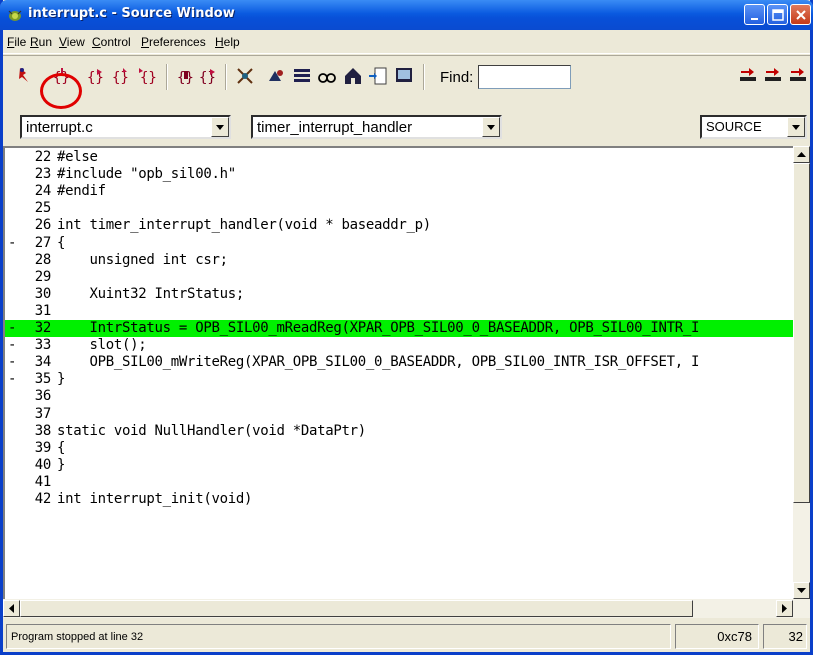  I want to click on toolbar-separator, so click(226, 77).